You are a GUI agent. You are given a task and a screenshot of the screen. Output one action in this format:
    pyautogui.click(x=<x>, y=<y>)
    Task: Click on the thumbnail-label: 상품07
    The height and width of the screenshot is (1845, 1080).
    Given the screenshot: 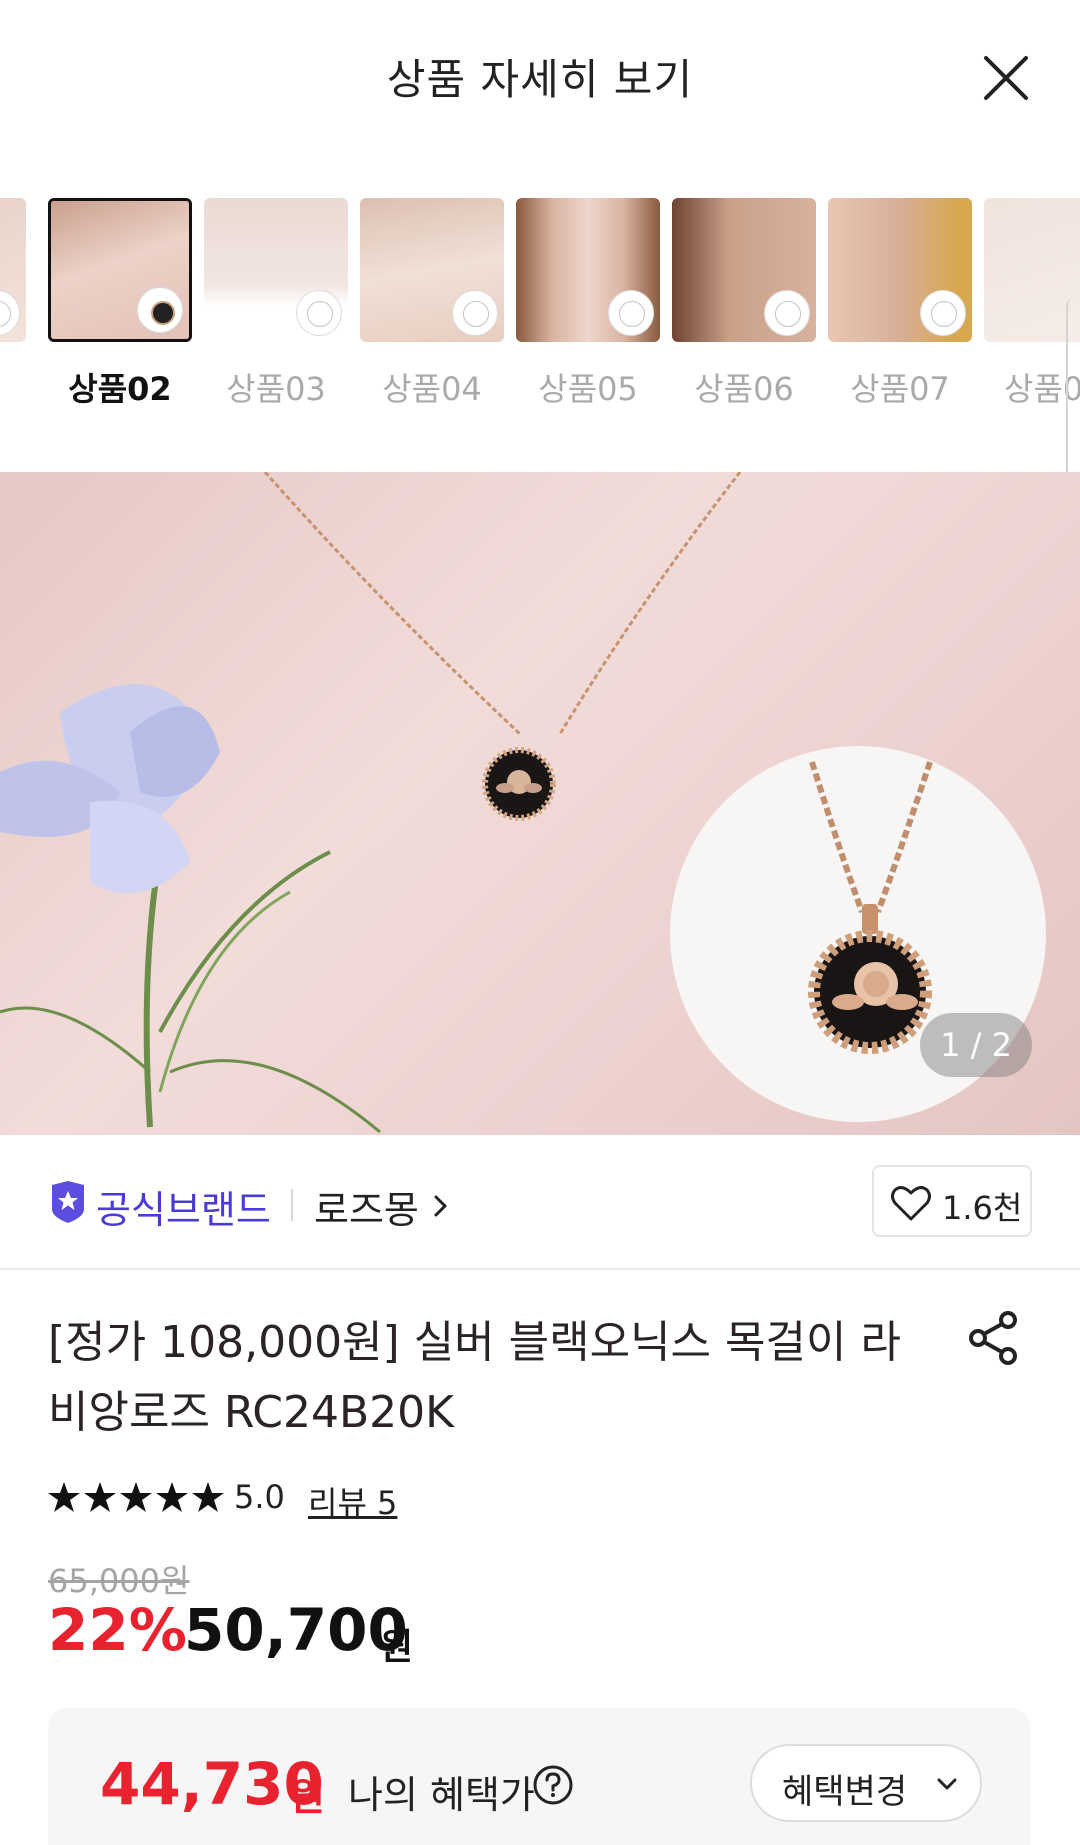 What is the action you would take?
    pyautogui.click(x=900, y=387)
    